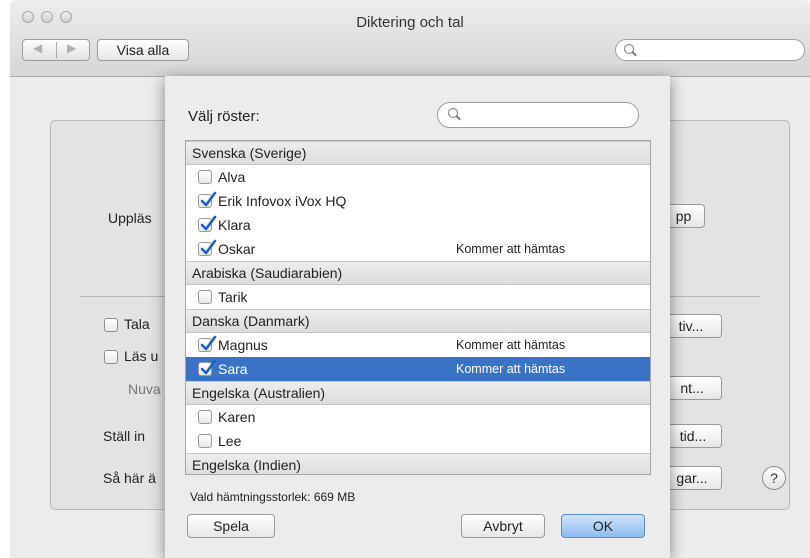 This screenshot has width=810, height=558. I want to click on voice-name: Tarik, so click(233, 297).